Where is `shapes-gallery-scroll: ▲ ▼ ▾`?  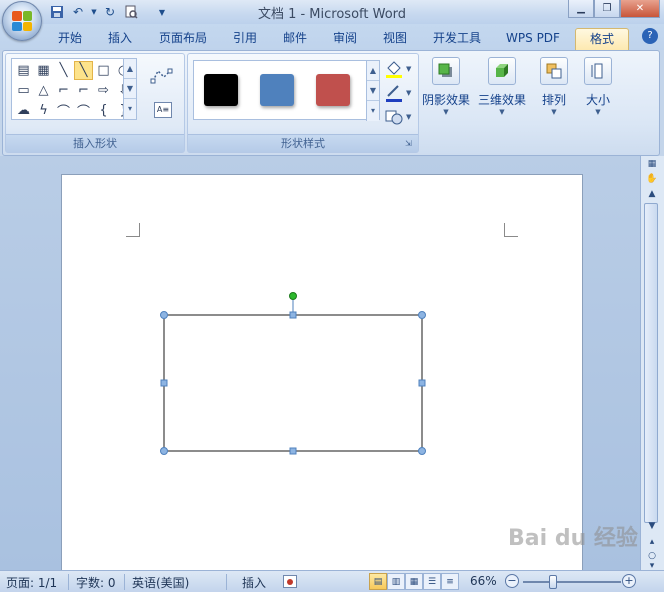
shapes-gallery-scroll: ▲ ▼ ▾ is located at coordinates (129, 89).